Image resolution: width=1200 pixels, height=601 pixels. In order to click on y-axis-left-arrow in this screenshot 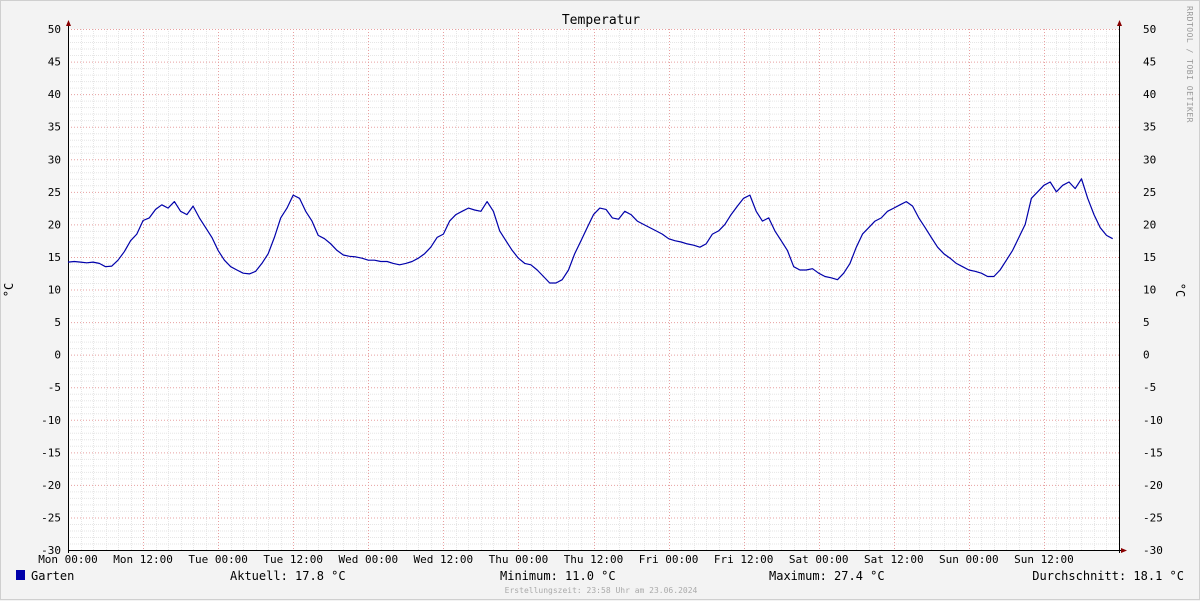, I will do `click(68, 23)`.